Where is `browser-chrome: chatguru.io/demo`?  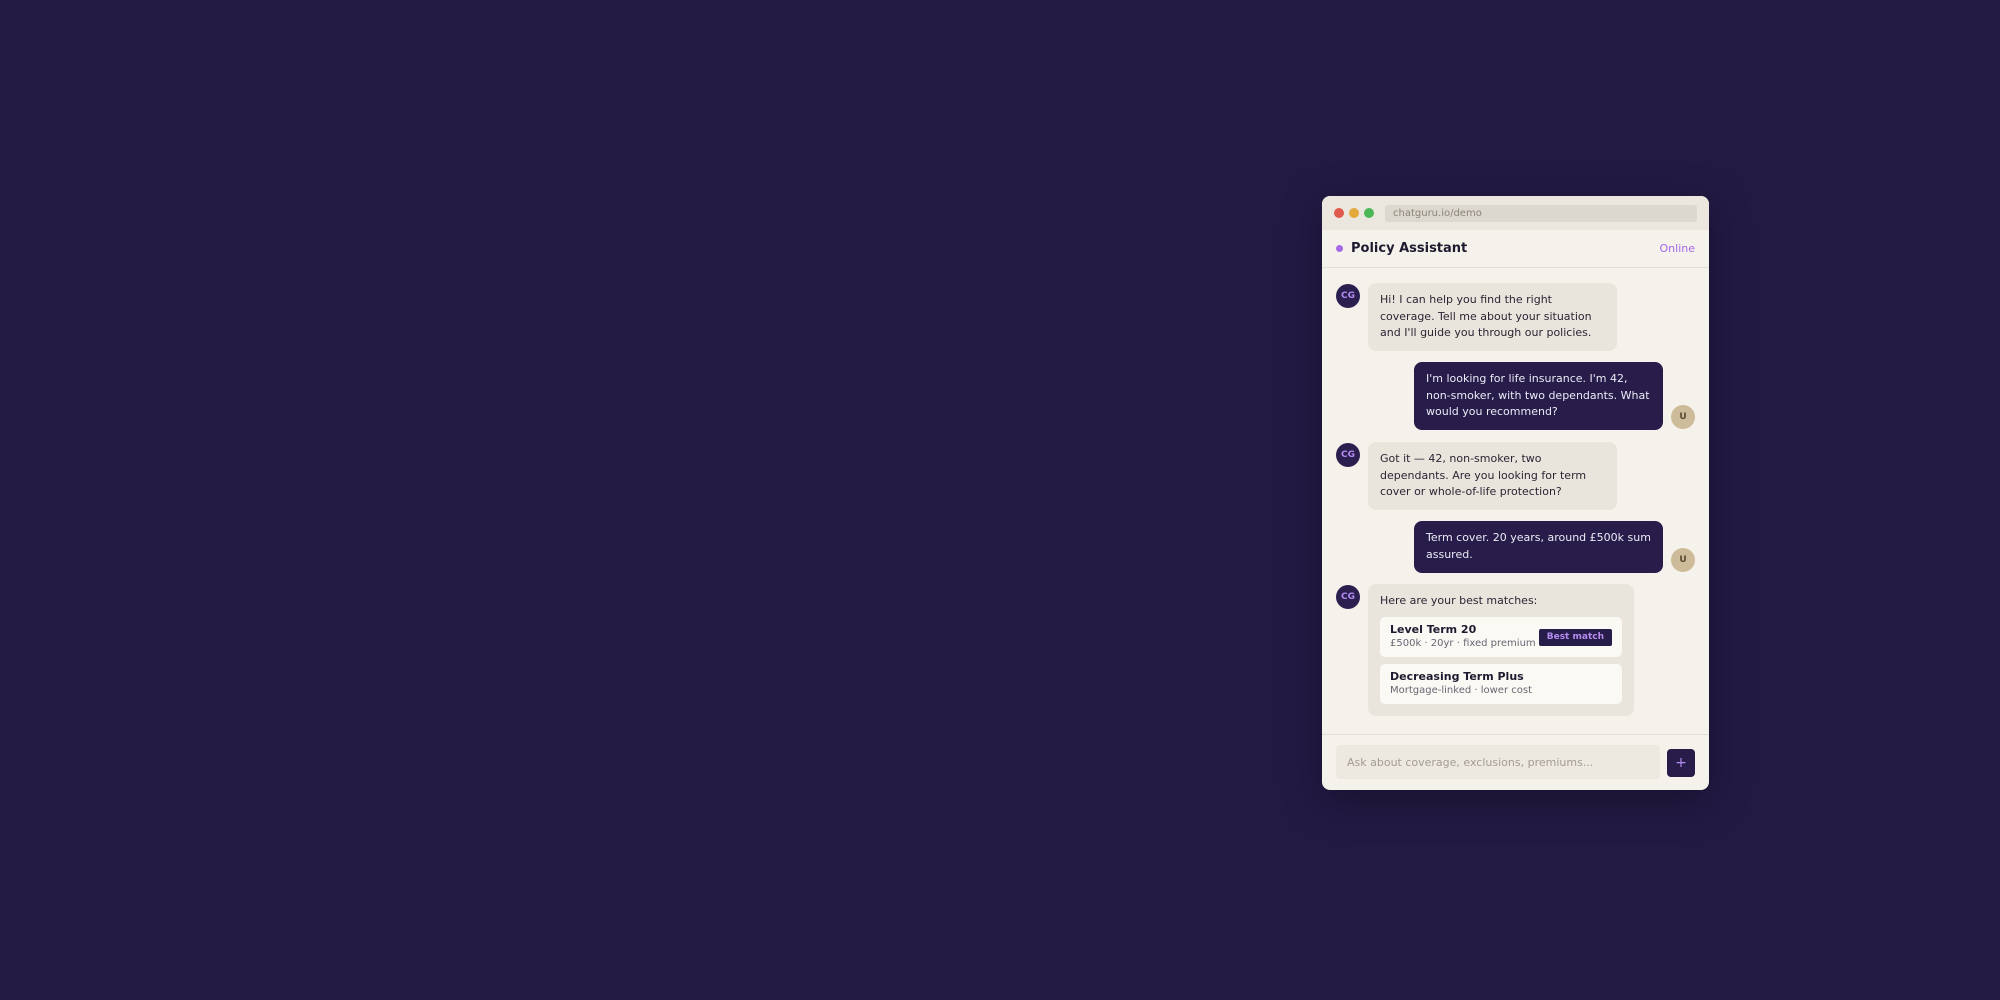 browser-chrome: chatguru.io/demo is located at coordinates (1515, 213).